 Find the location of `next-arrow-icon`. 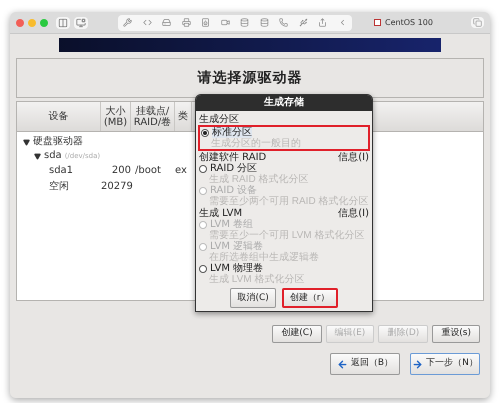

next-arrow-icon is located at coordinates (418, 364).